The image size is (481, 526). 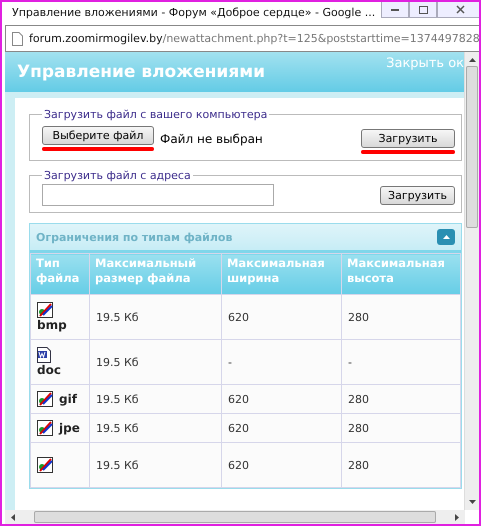 I want to click on page-title: Управление вложениями, so click(x=141, y=72).